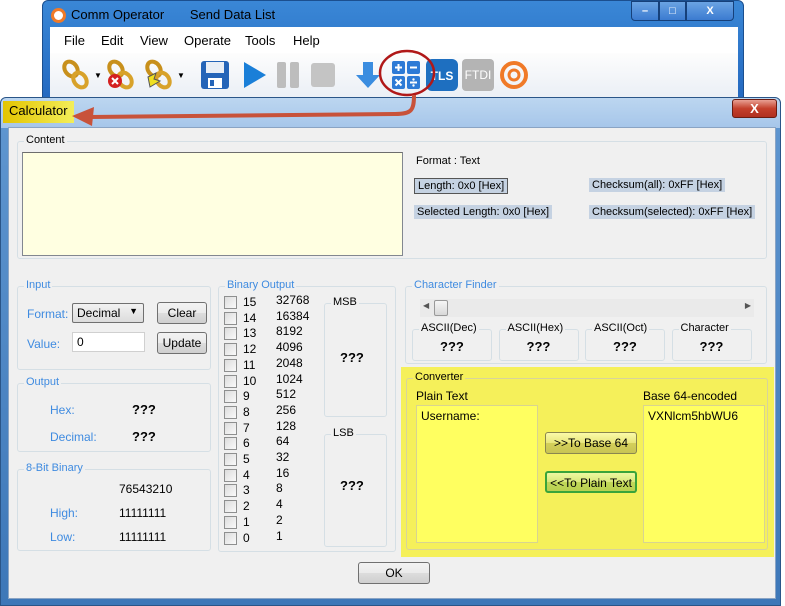  What do you see at coordinates (754, 108) in the screenshot?
I see `dialog-close-button: X` at bounding box center [754, 108].